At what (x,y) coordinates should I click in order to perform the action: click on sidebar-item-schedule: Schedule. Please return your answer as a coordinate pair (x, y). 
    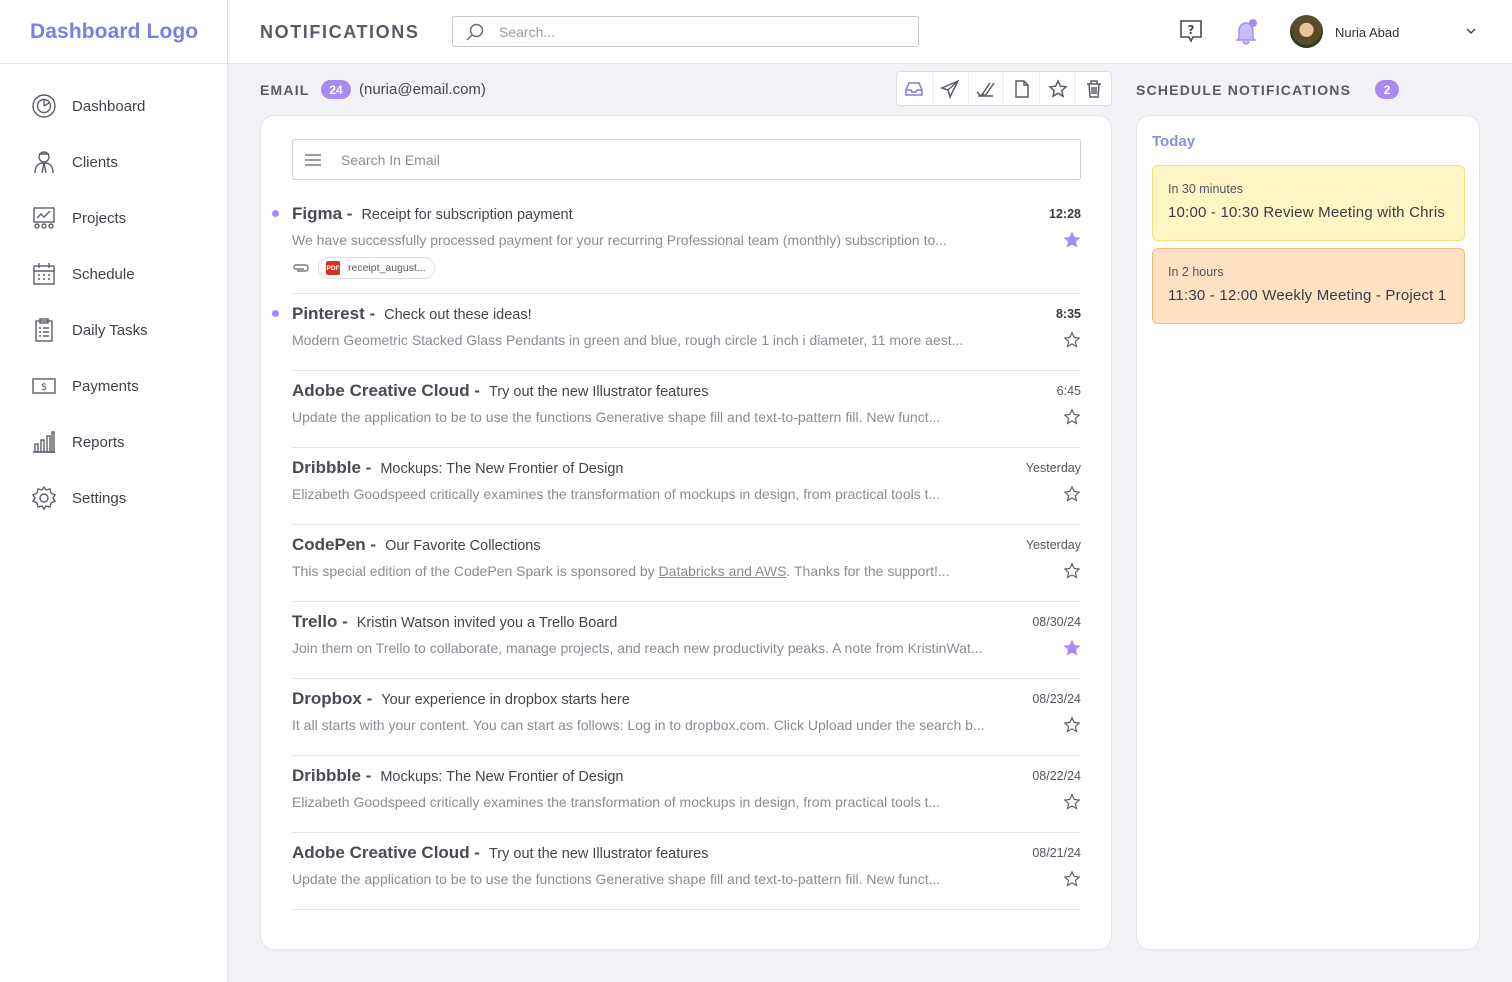
    Looking at the image, I should click on (113, 274).